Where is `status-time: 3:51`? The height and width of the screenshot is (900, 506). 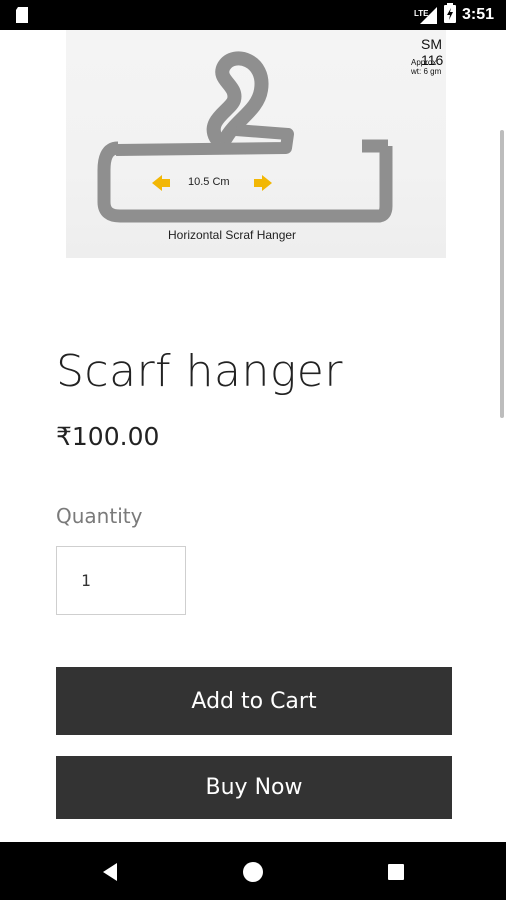 status-time: 3:51 is located at coordinates (477, 14).